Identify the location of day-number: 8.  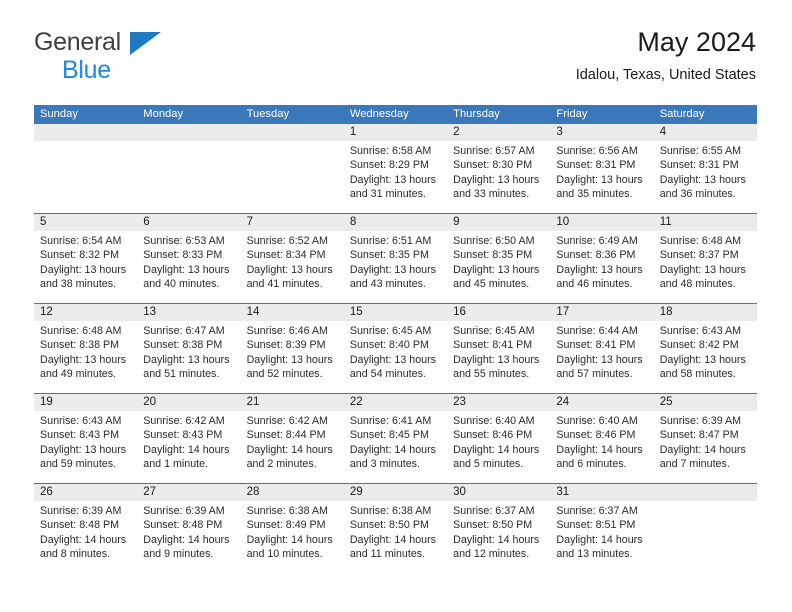
(395, 222).